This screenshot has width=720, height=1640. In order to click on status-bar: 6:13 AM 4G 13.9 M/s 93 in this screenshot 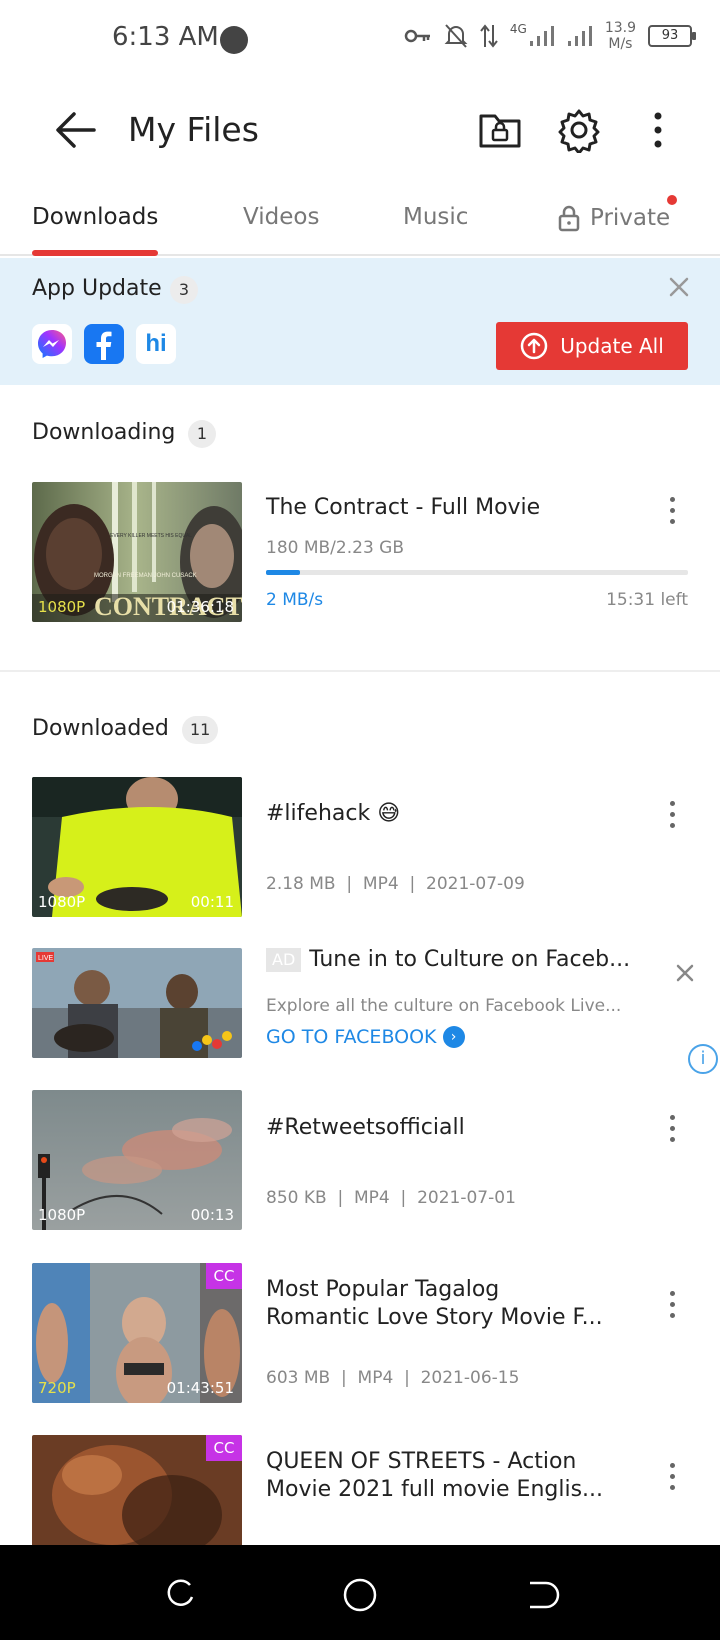, I will do `click(360, 40)`.